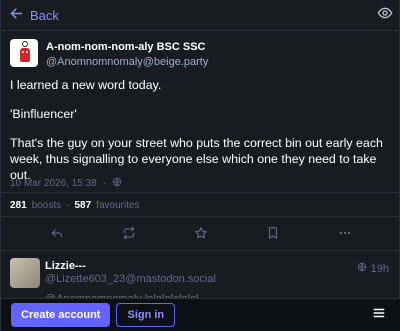  I want to click on display-name: A-nom-nom-nom-aly BSC SSC, so click(127, 47).